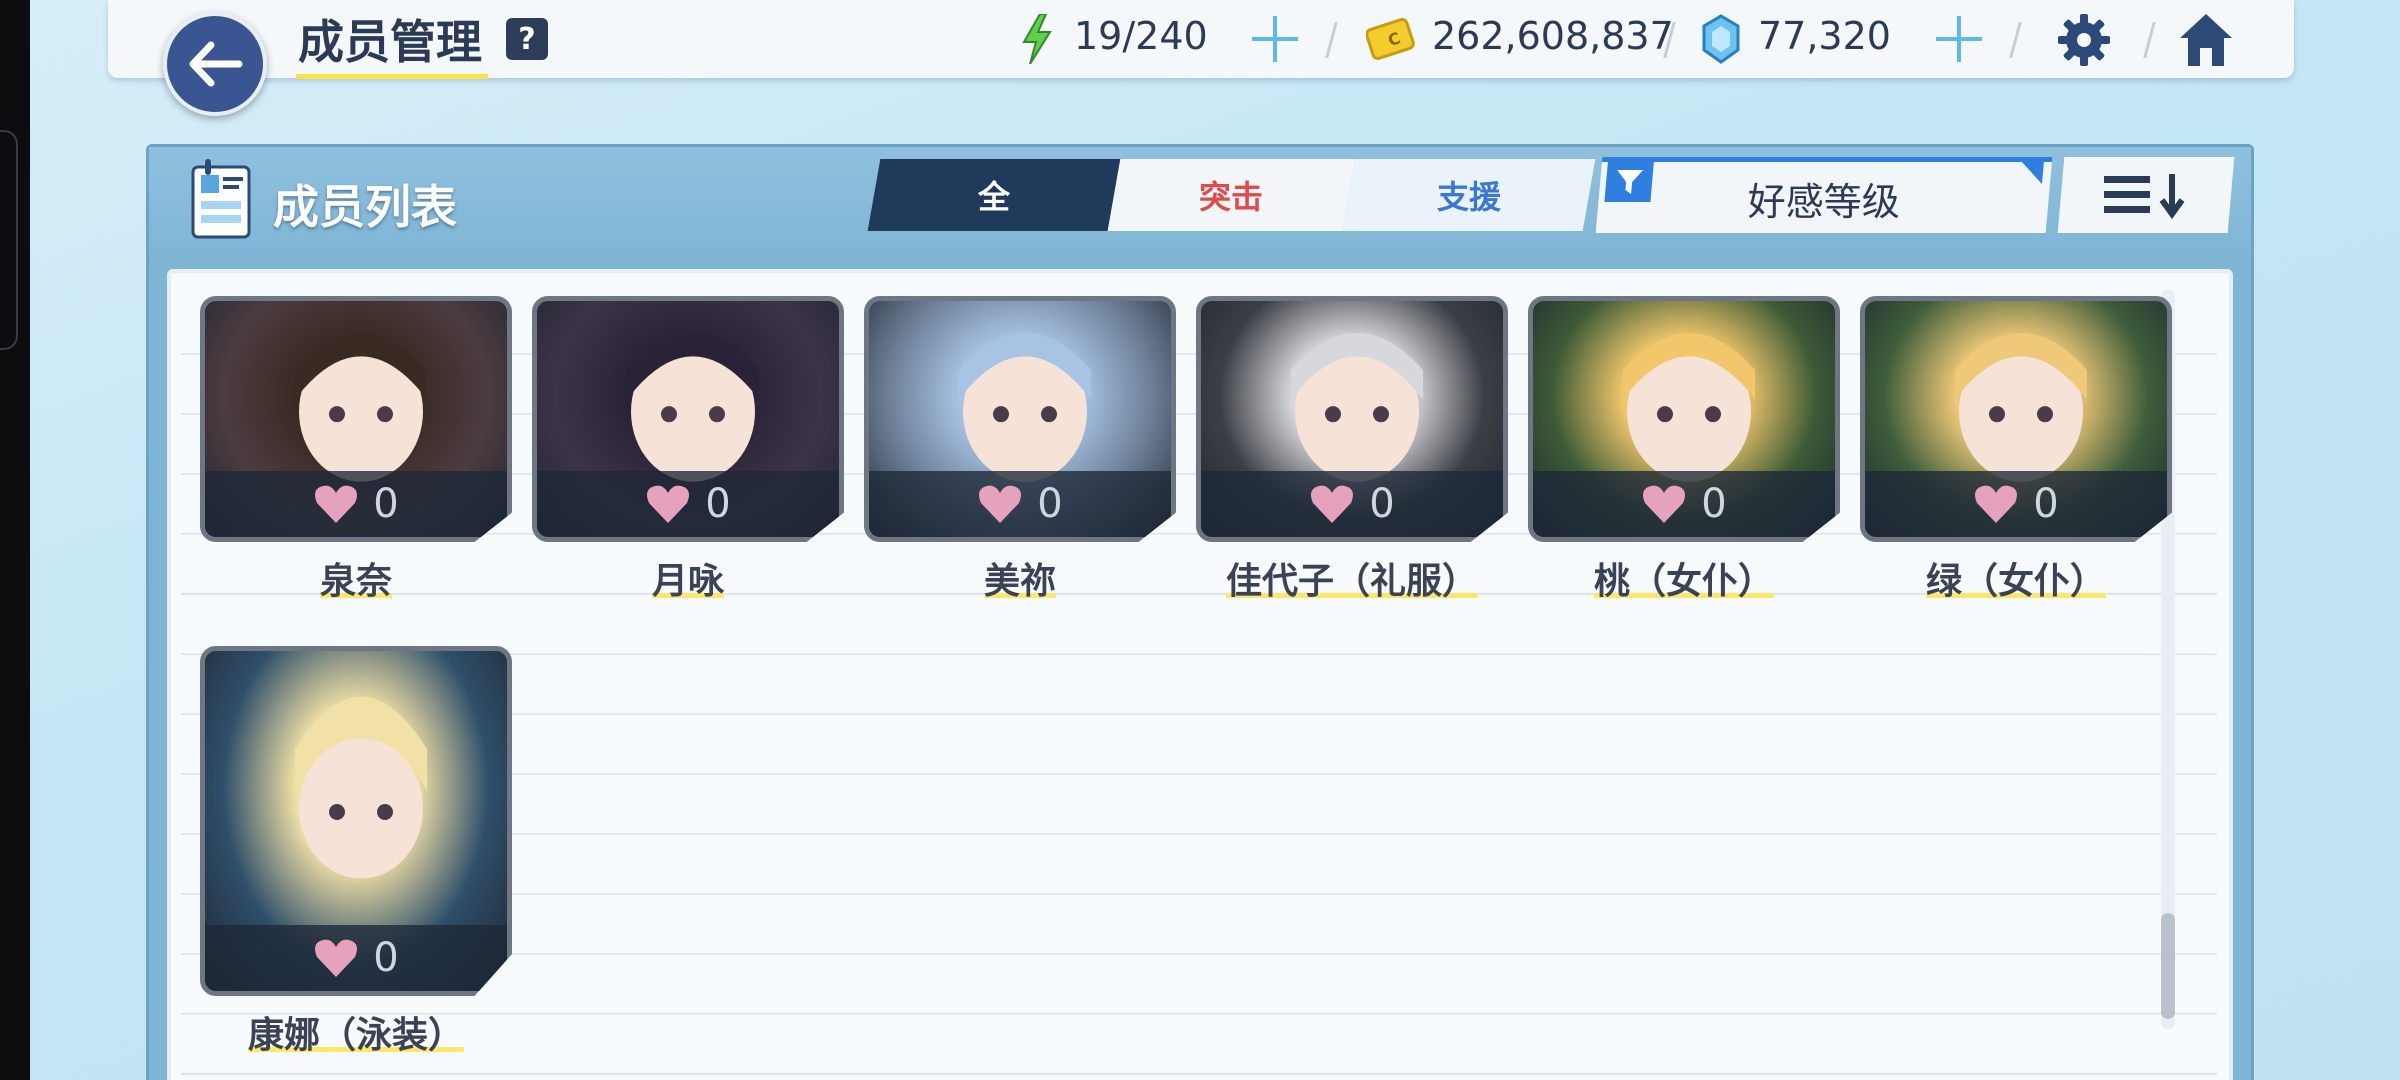  What do you see at coordinates (1275, 39) in the screenshot?
I see `add-ap-button` at bounding box center [1275, 39].